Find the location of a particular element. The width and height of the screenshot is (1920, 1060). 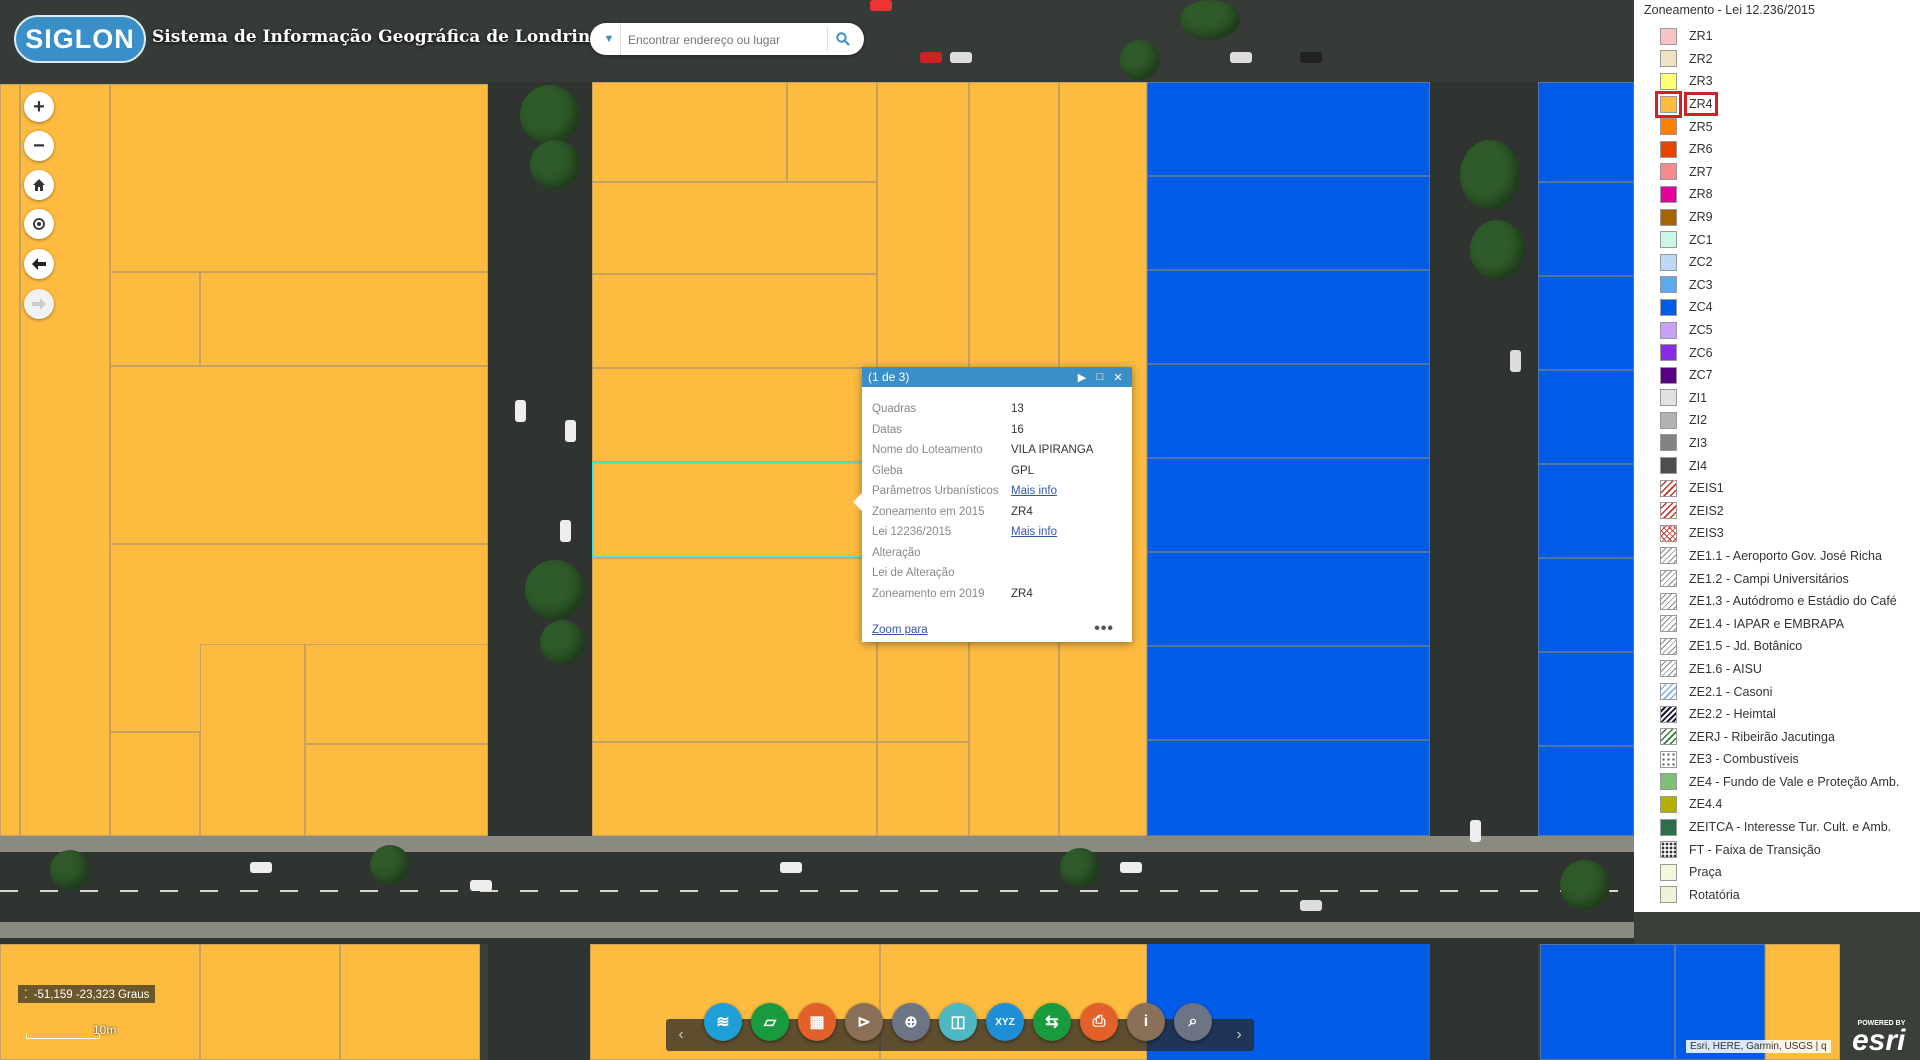

location-tool: ⊕ is located at coordinates (911, 1022).